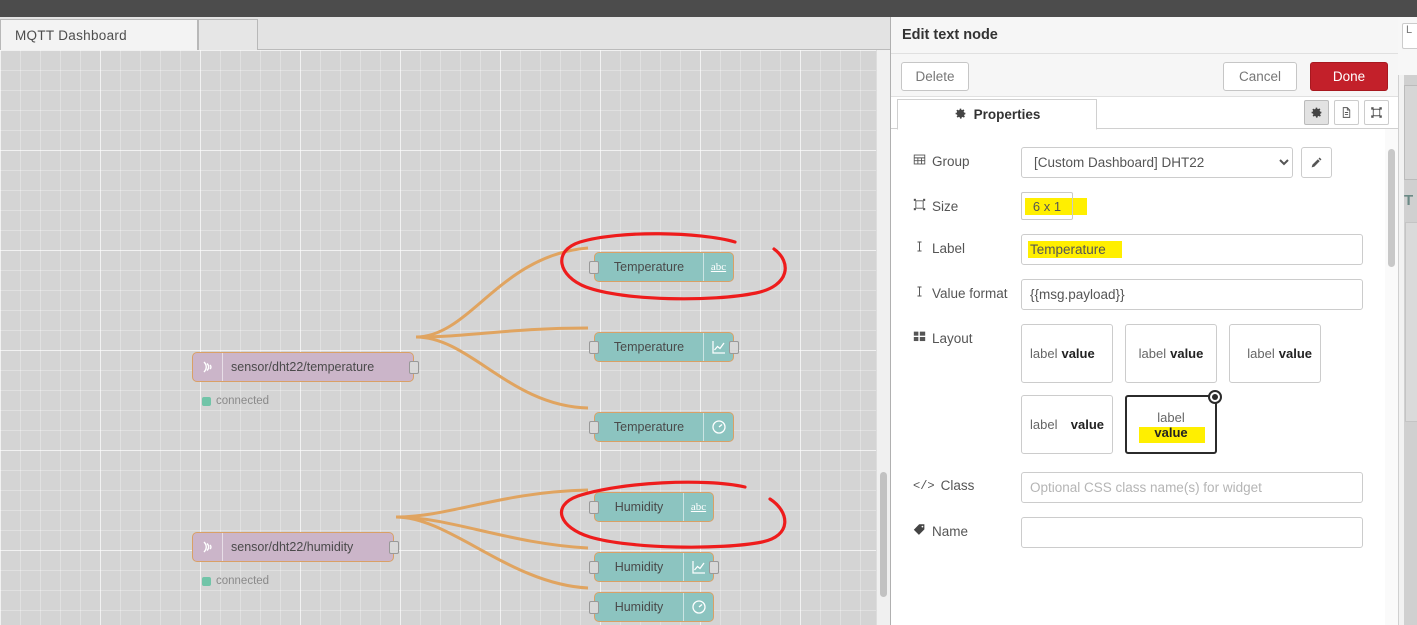  I want to click on field-label-value-format: Value format, so click(967, 290).